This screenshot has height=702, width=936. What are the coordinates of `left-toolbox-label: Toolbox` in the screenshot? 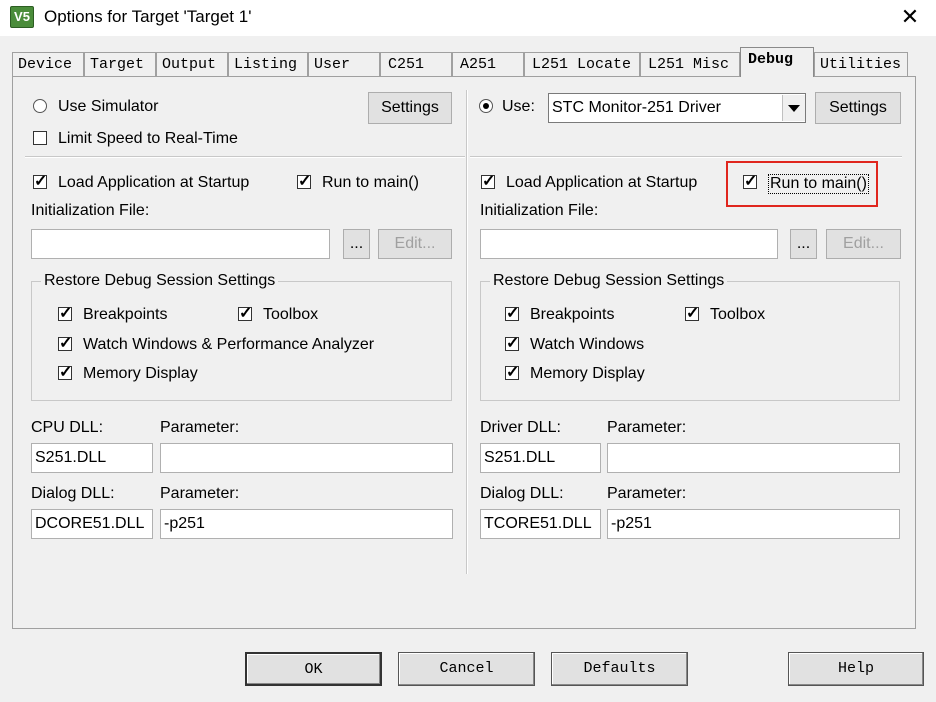 It's located at (291, 314).